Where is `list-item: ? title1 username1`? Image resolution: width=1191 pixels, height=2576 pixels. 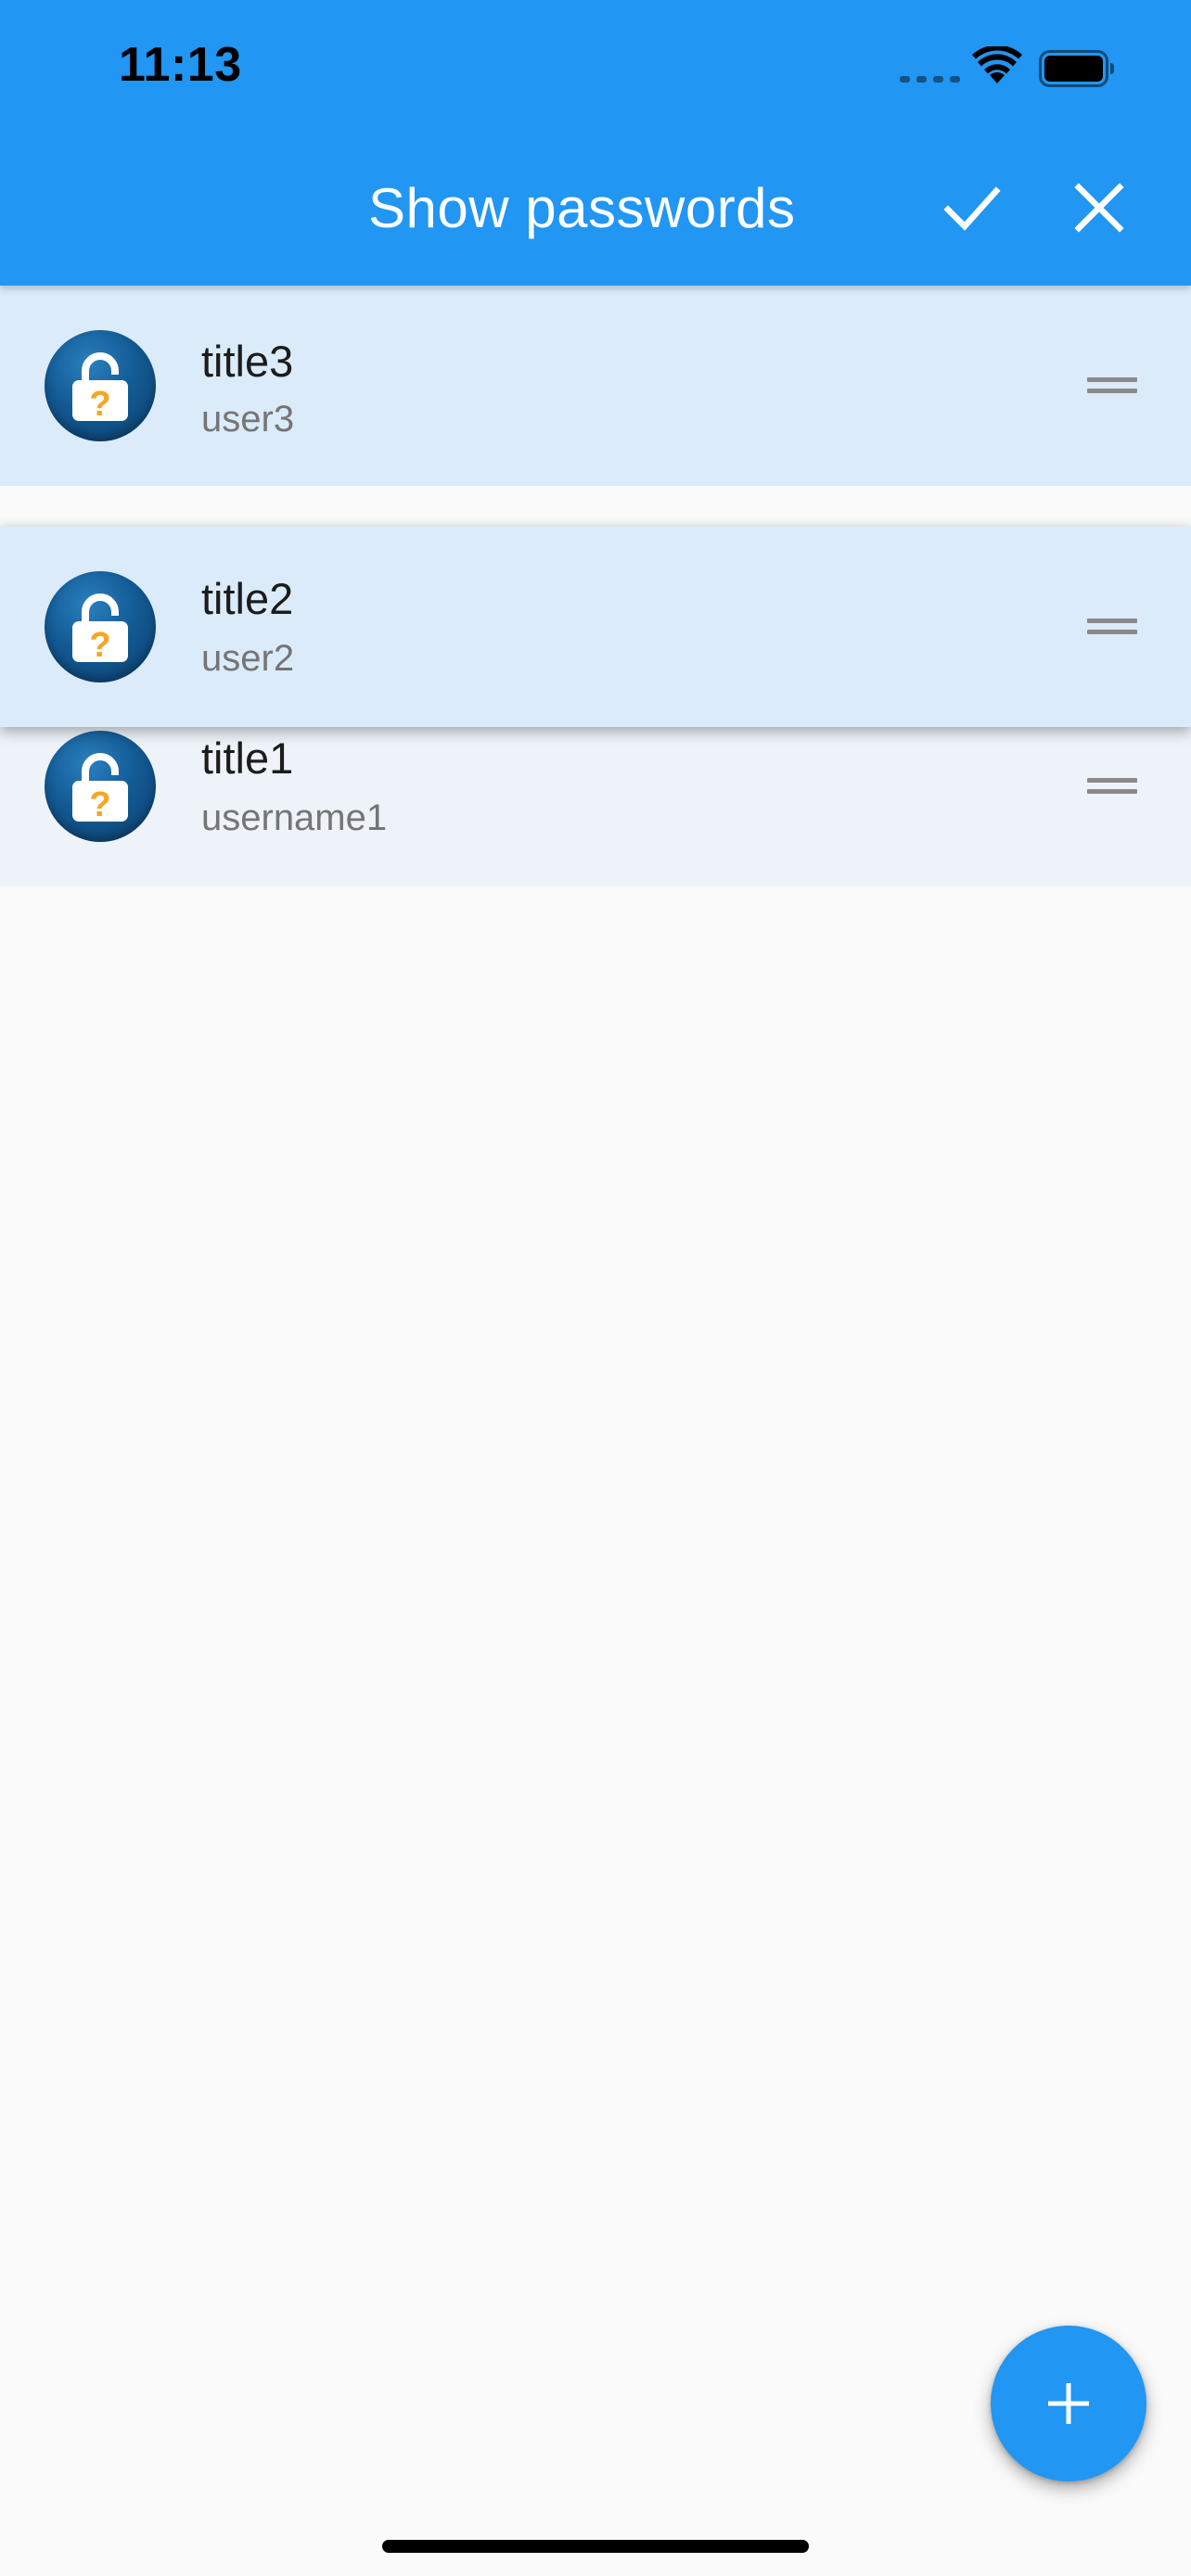 list-item: ? title1 username1 is located at coordinates (595, 806).